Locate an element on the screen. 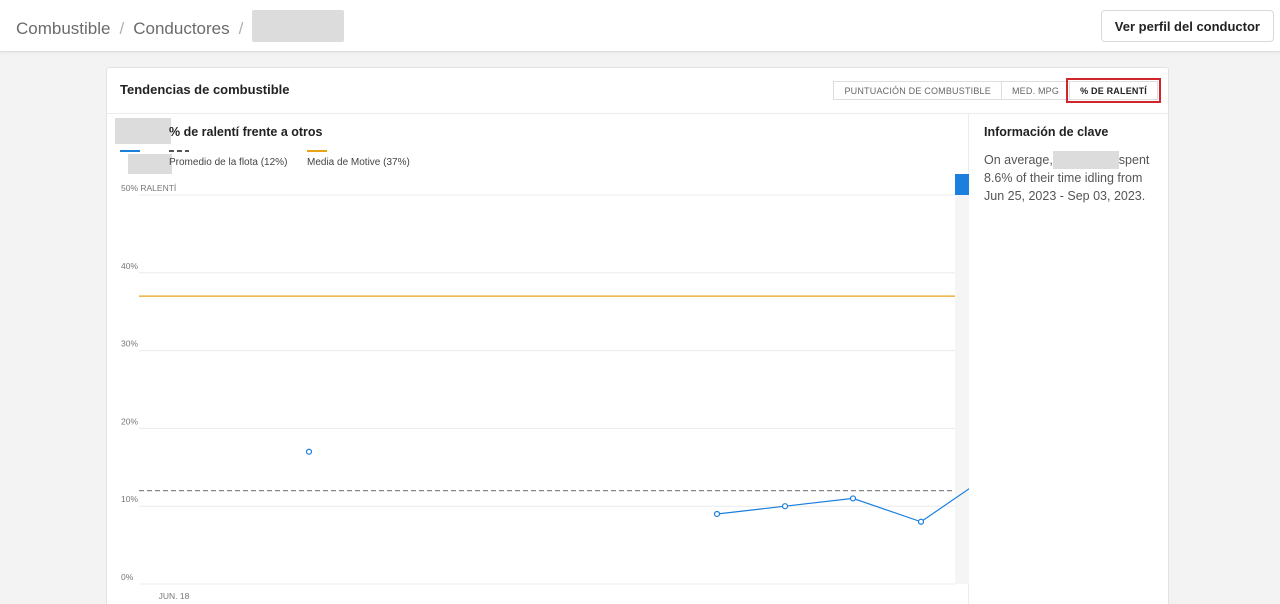  tab-avg-mpg: MED. MPG is located at coordinates (1035, 90).